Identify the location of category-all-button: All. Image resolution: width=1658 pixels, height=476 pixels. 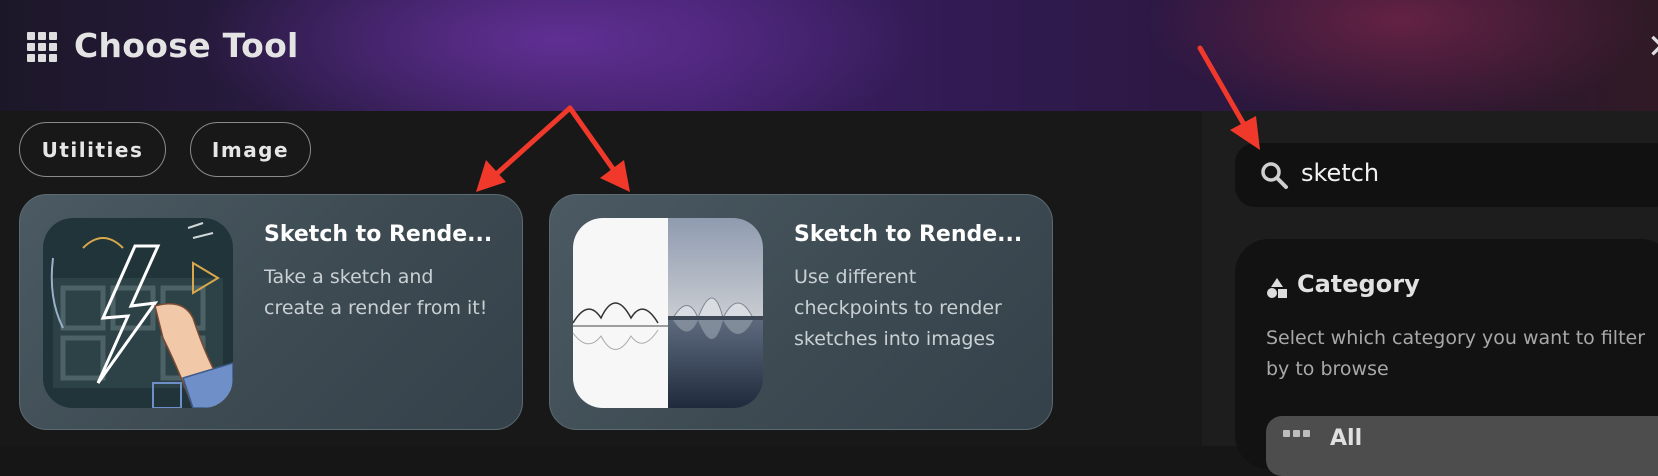
(1462, 446).